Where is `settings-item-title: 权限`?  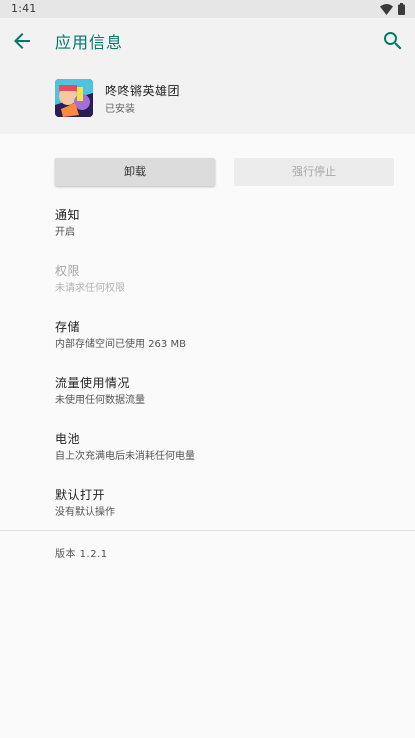
settings-item-title: 权限 is located at coordinates (68, 271).